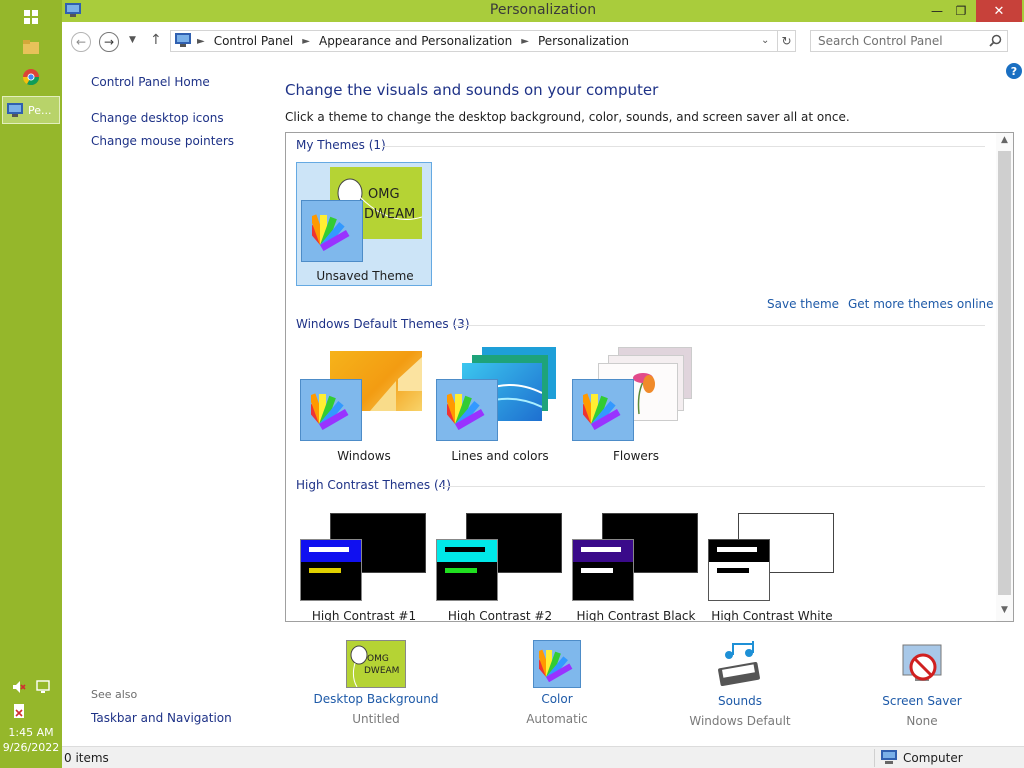 The image size is (1024, 768). I want to click on file-explorer-button, so click(31, 47).